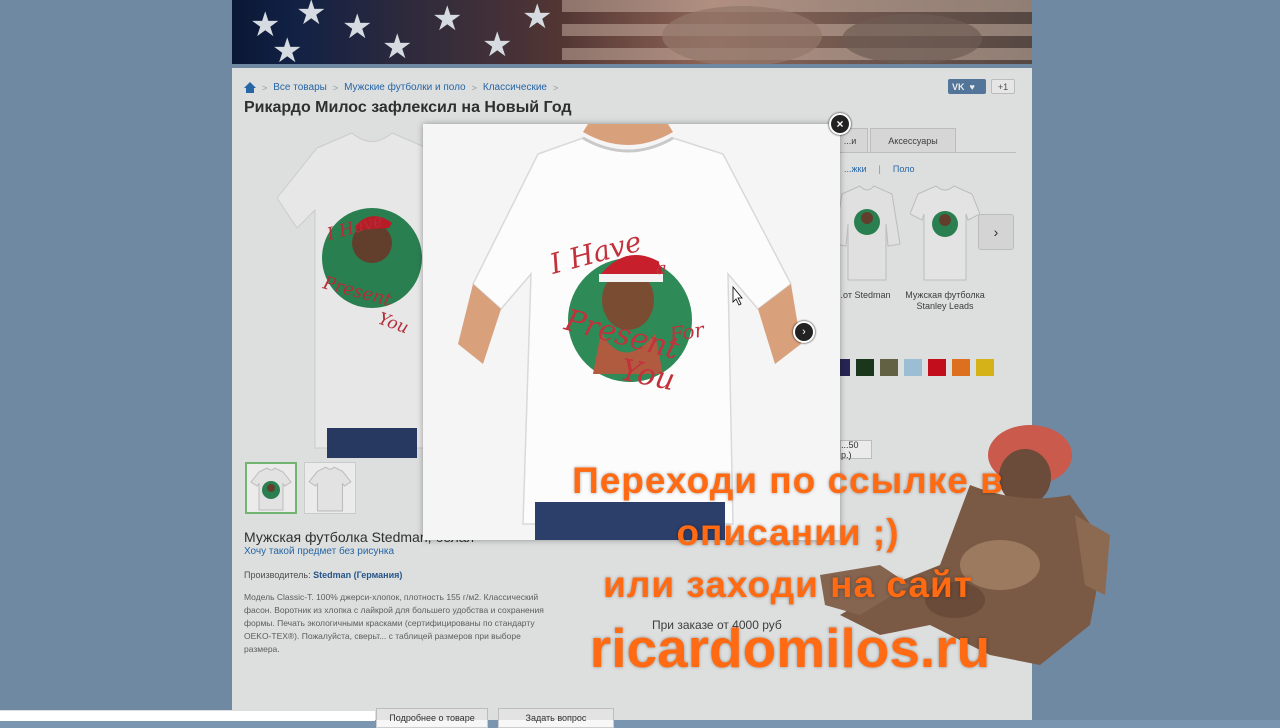 The height and width of the screenshot is (728, 1280). Describe the element at coordinates (405, 87) in the screenshot. I see `breadcrumb-link: Мужские футболки и поло` at that location.